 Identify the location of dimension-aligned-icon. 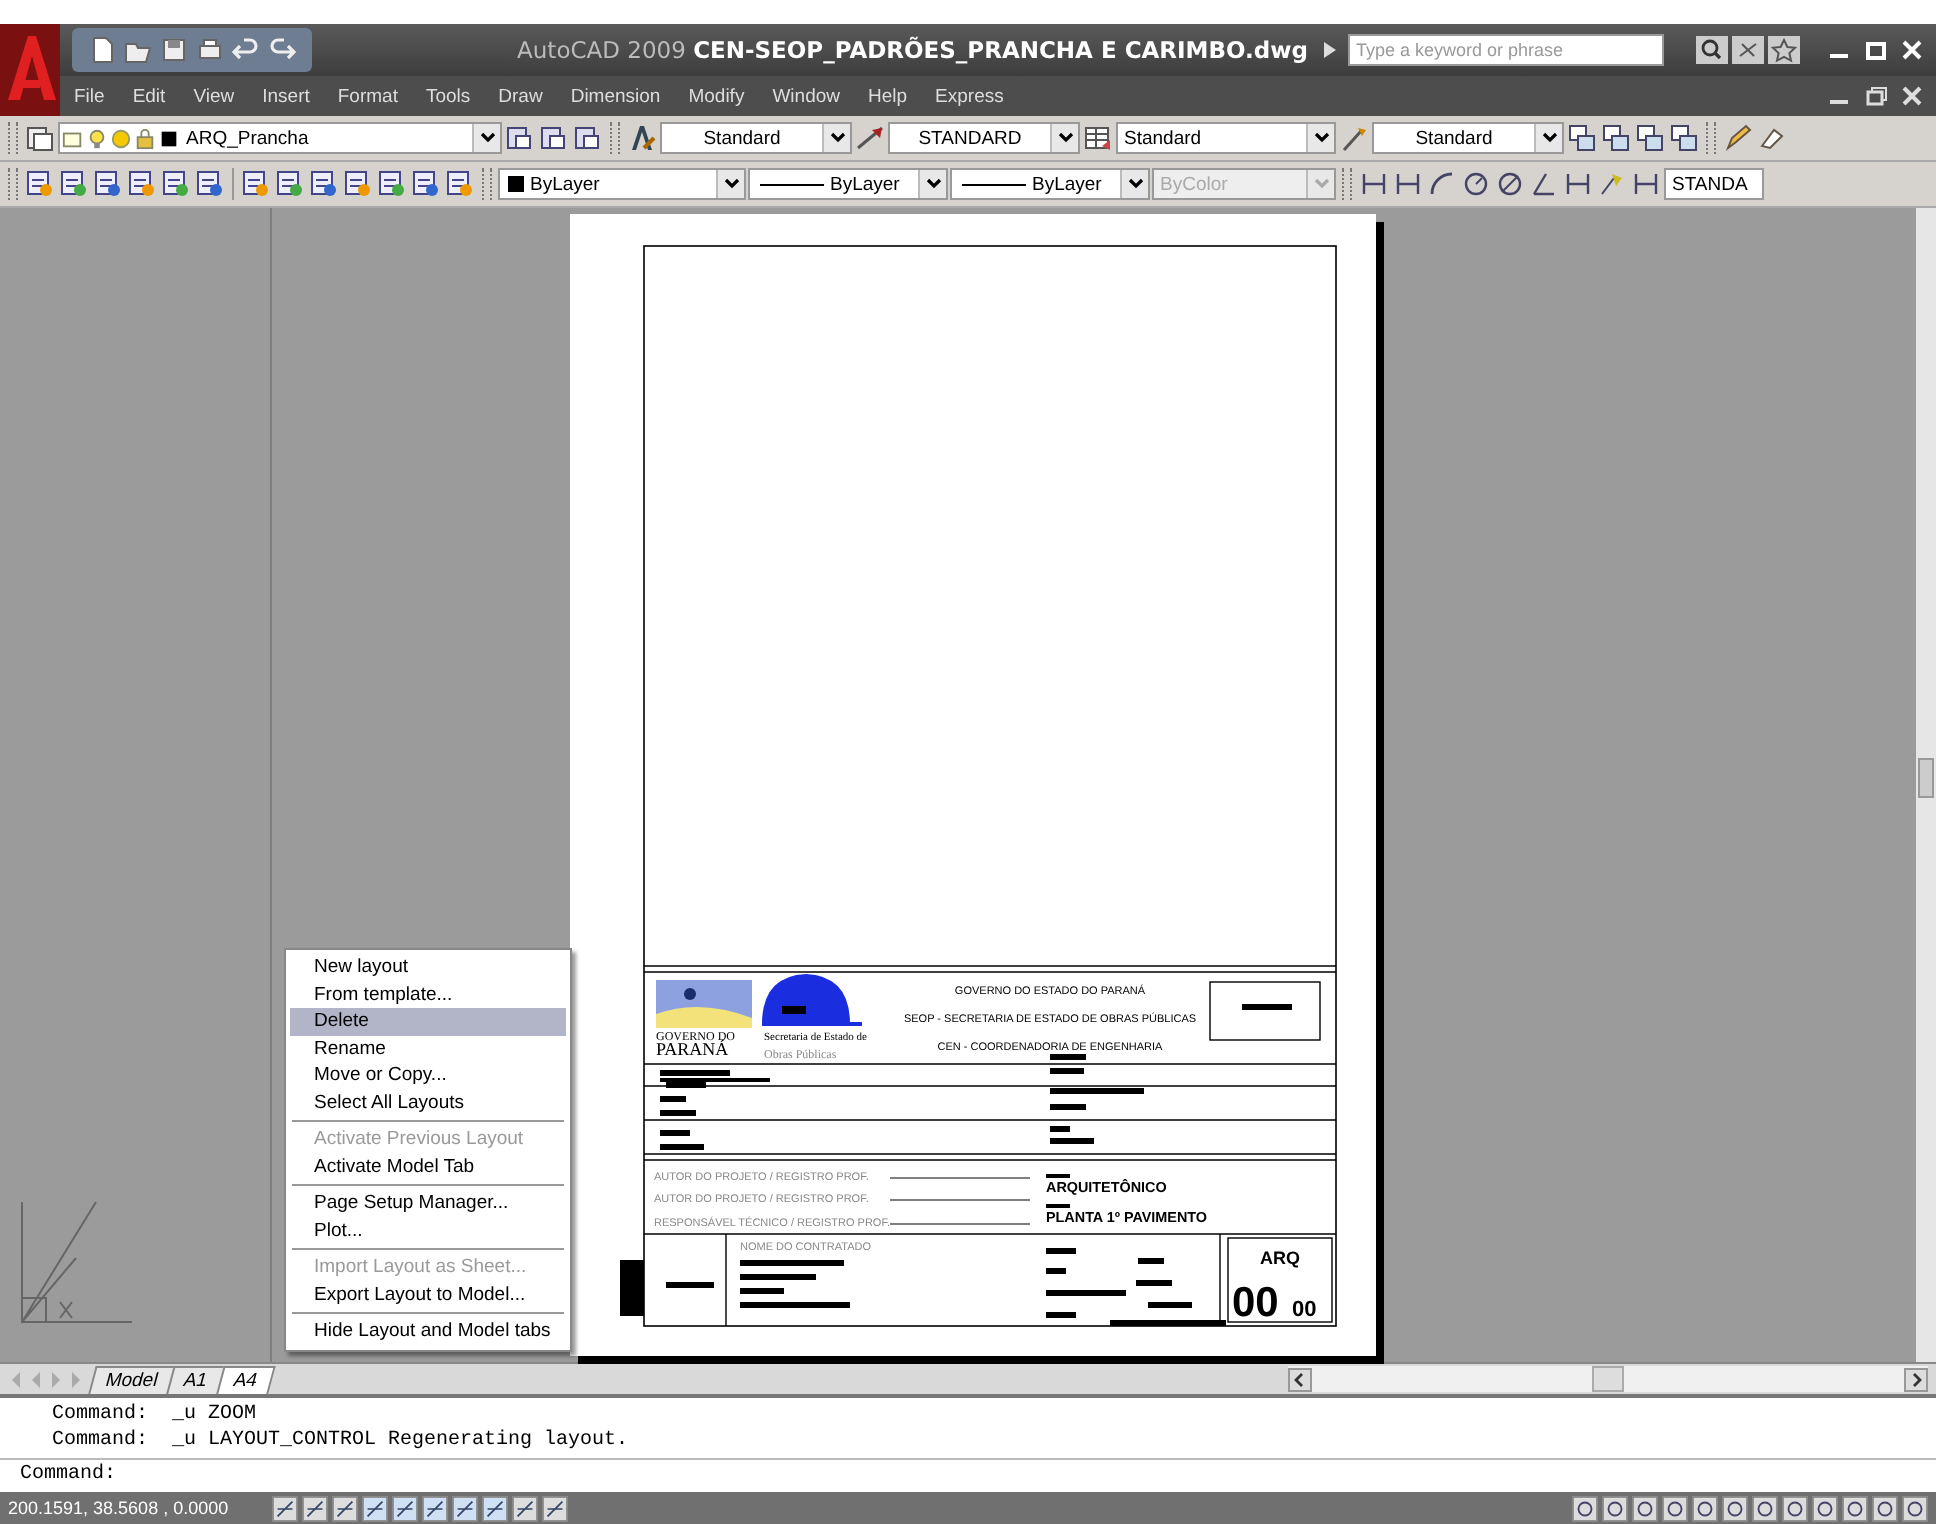
(1408, 184).